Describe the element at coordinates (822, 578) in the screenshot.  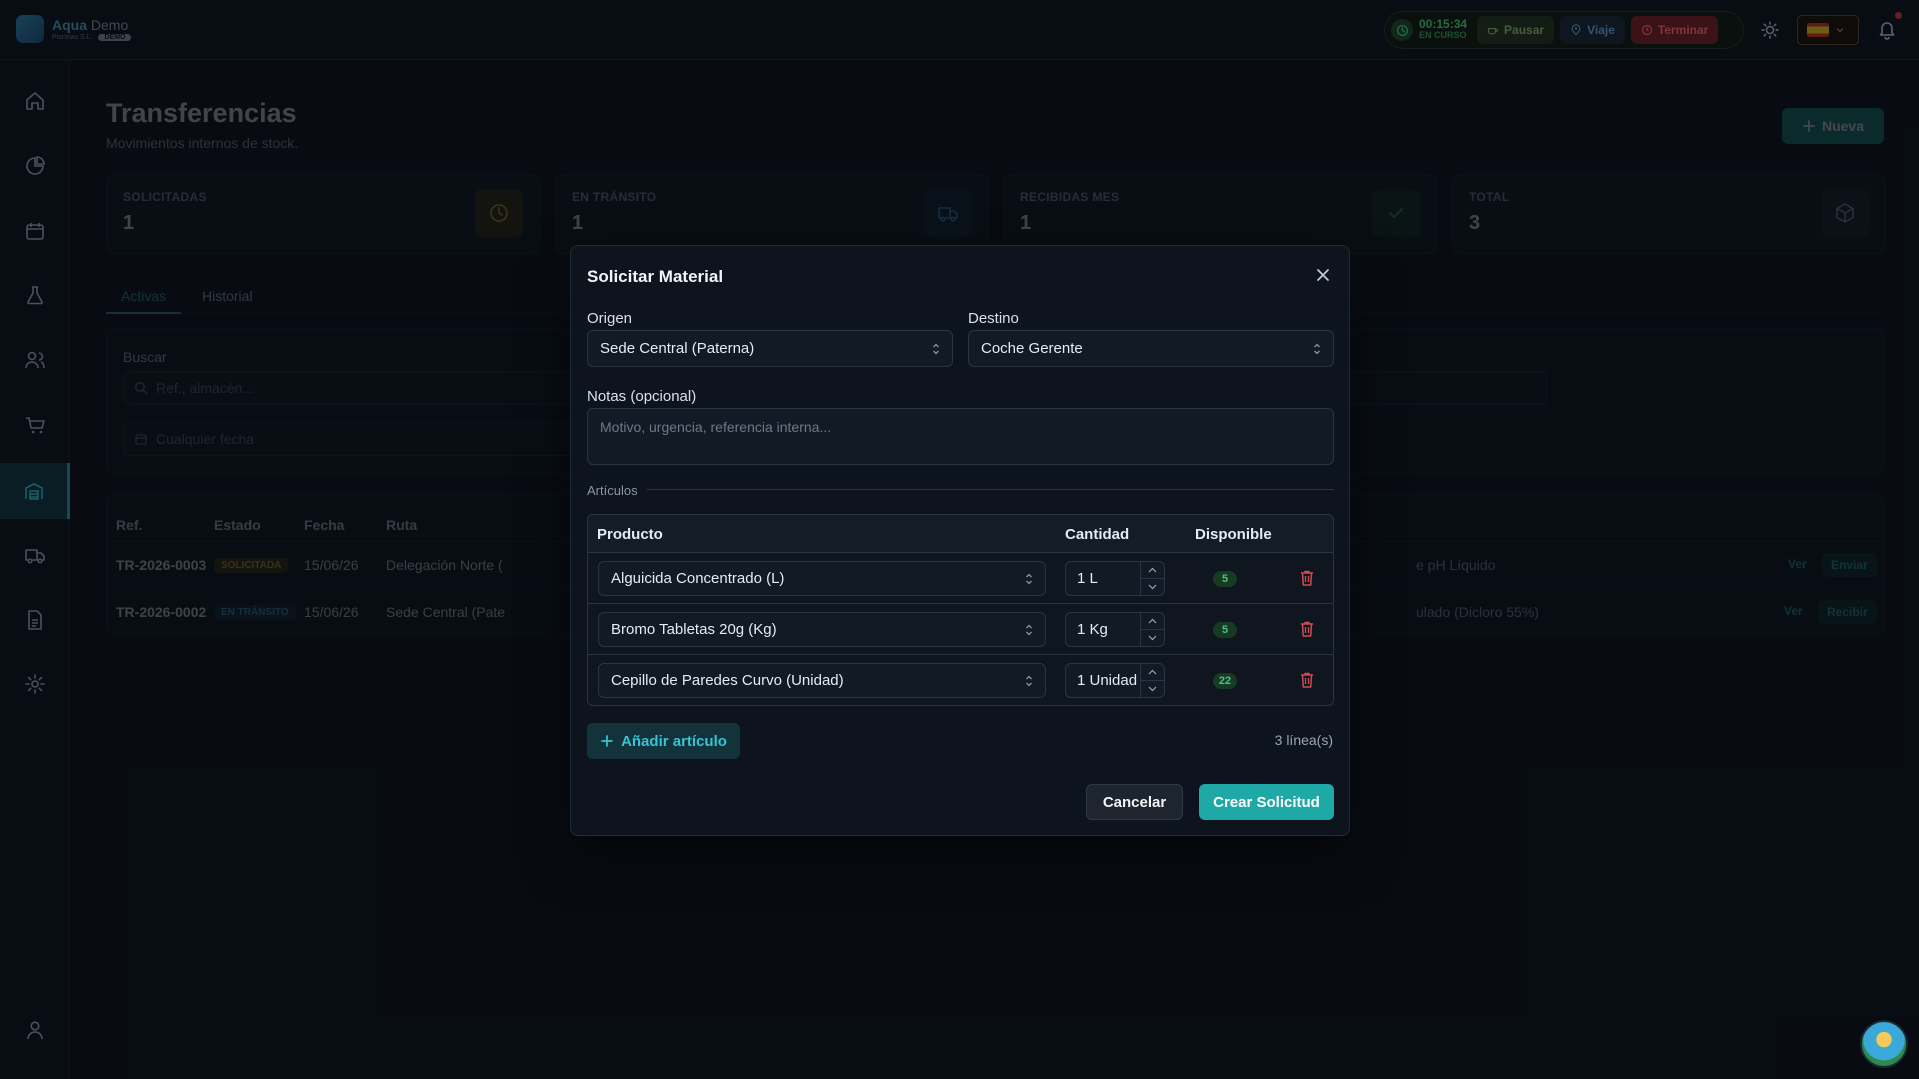
I see `product-select: Alguicida Concentrado (L)` at that location.